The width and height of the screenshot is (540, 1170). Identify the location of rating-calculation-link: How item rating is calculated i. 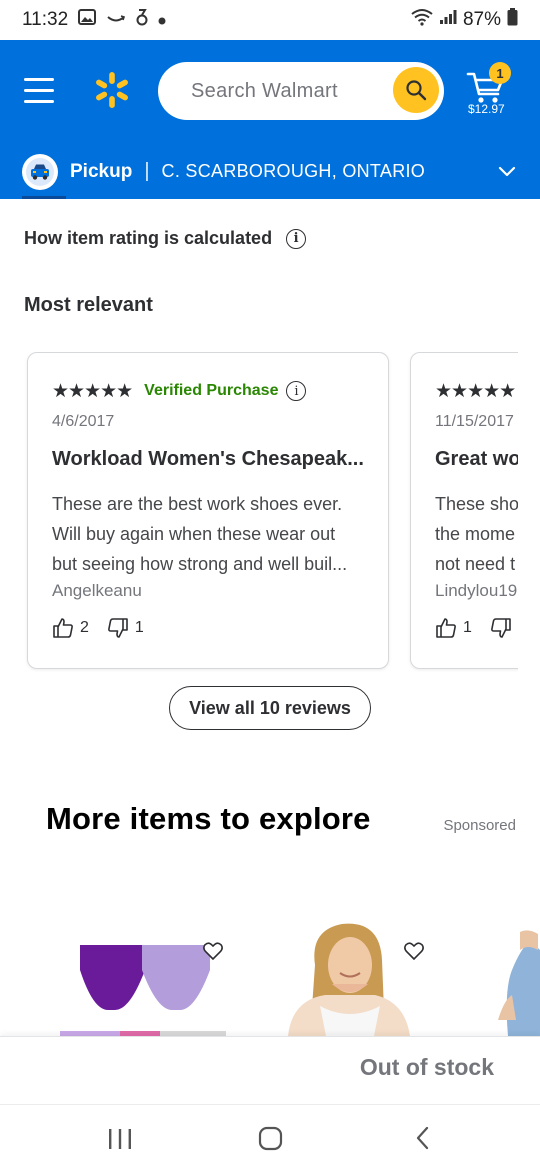
(165, 238).